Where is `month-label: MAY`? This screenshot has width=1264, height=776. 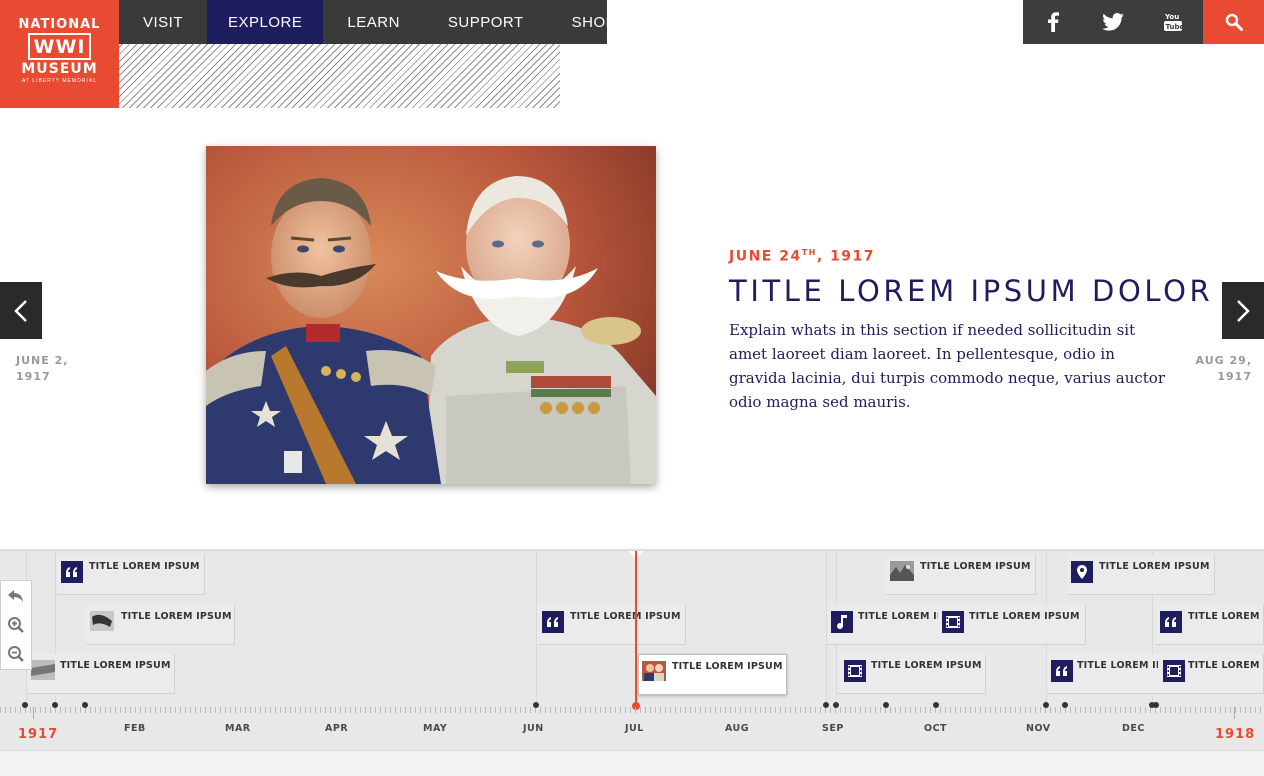 month-label: MAY is located at coordinates (435, 728).